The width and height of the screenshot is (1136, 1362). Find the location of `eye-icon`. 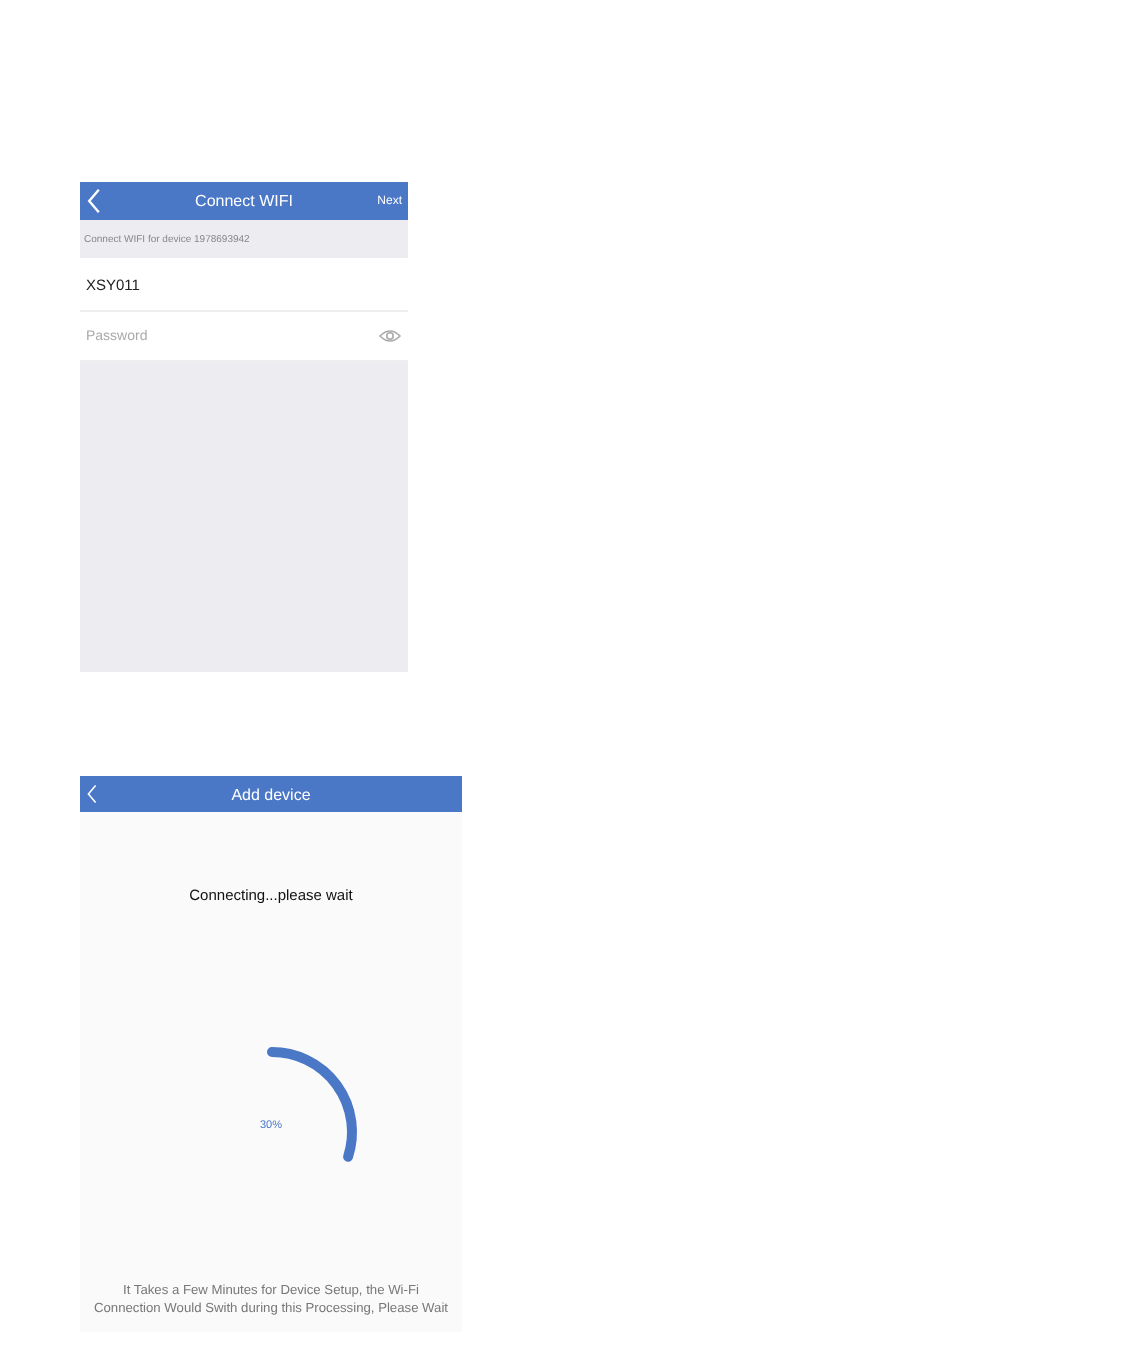

eye-icon is located at coordinates (390, 336).